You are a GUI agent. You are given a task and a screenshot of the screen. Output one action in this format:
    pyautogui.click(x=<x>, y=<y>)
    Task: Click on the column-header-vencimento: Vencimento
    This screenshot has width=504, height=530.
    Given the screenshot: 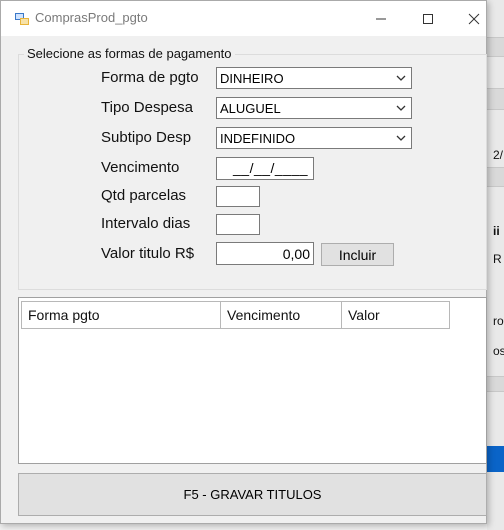 What is the action you would take?
    pyautogui.click(x=281, y=315)
    